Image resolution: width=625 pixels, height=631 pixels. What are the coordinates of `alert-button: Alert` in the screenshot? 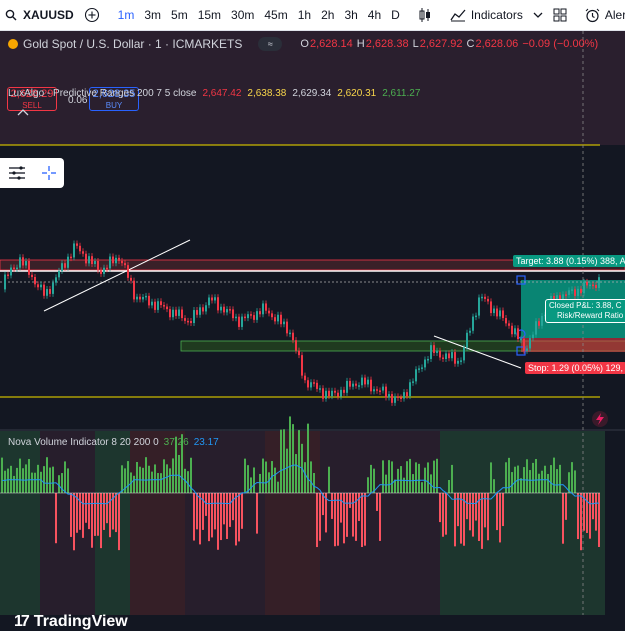 It's located at (602, 15).